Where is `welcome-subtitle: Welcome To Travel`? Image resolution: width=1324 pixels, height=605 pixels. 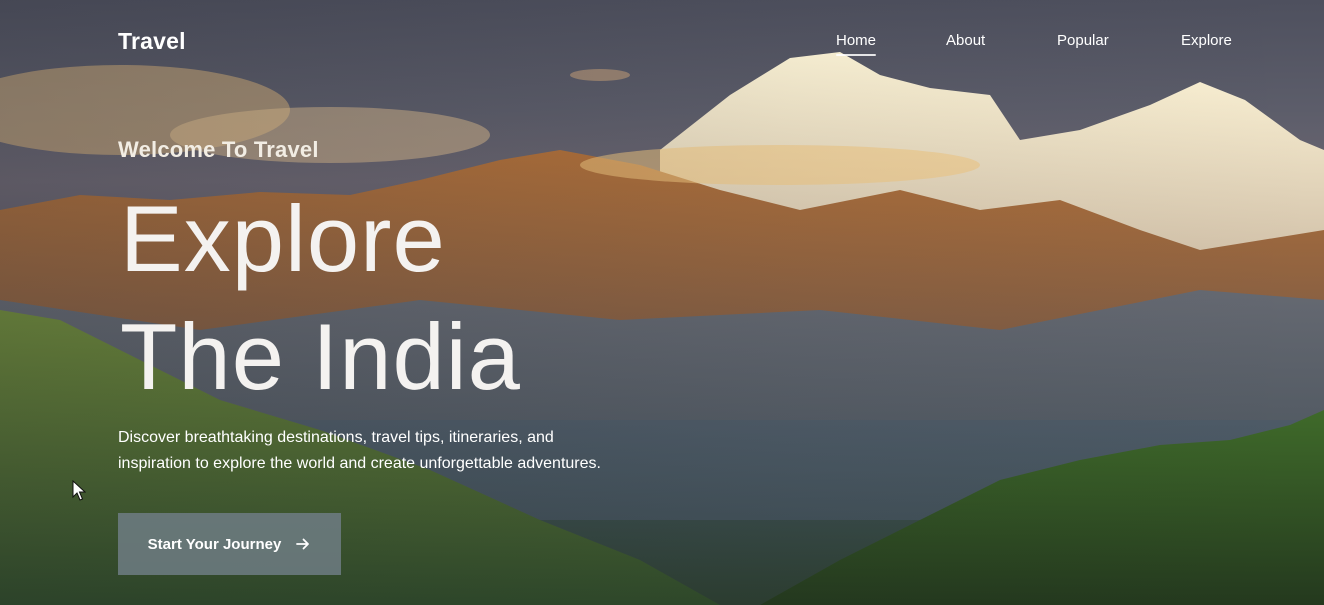
welcome-subtitle: Welcome To Travel is located at coordinates (218, 149).